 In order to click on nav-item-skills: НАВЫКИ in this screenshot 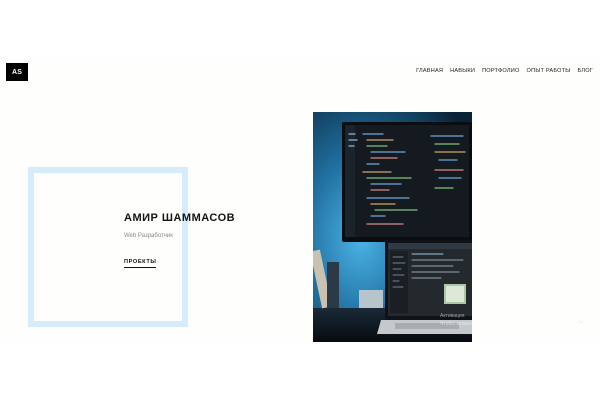, I will do `click(462, 71)`.